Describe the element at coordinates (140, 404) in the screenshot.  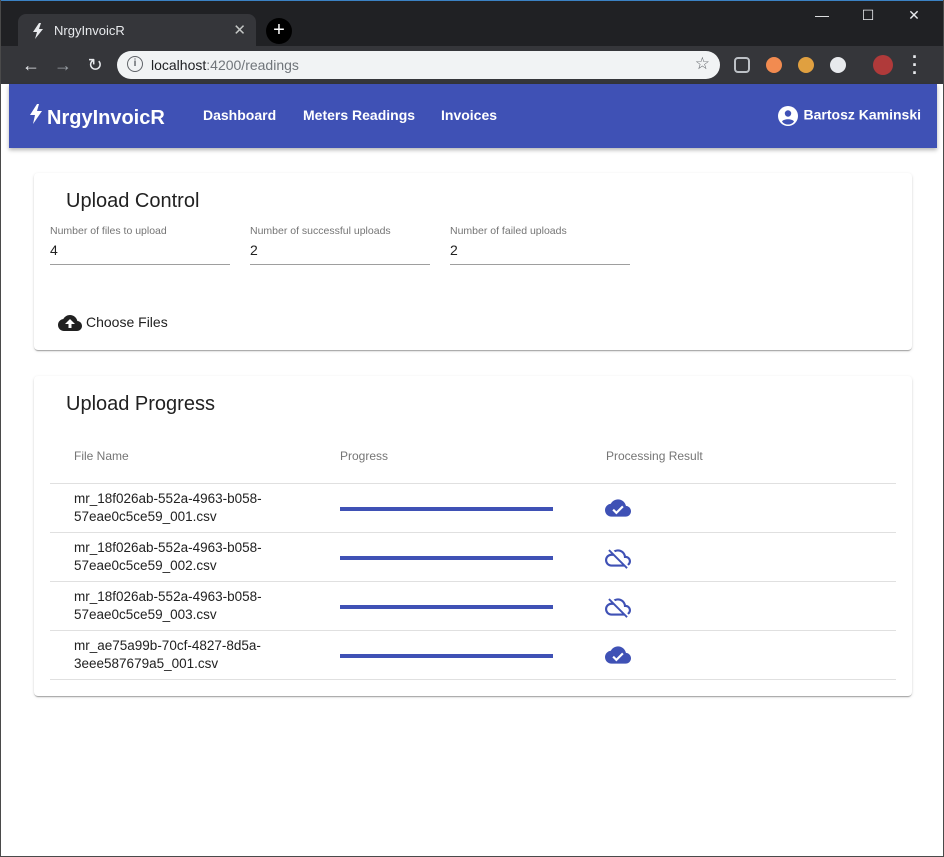
I see `upload-progress-title: Upload Progress` at that location.